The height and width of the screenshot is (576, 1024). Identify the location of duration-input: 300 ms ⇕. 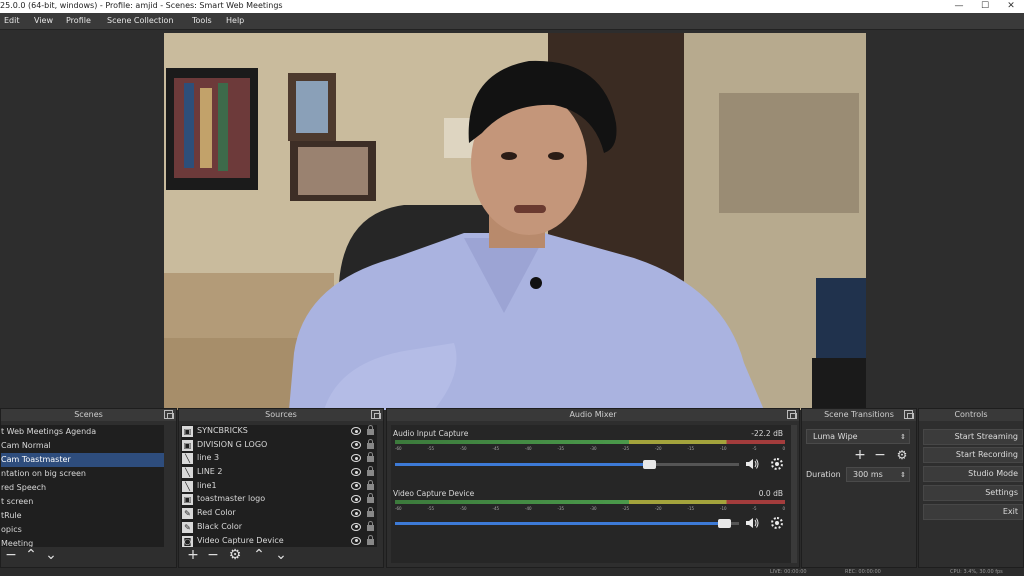
(878, 474).